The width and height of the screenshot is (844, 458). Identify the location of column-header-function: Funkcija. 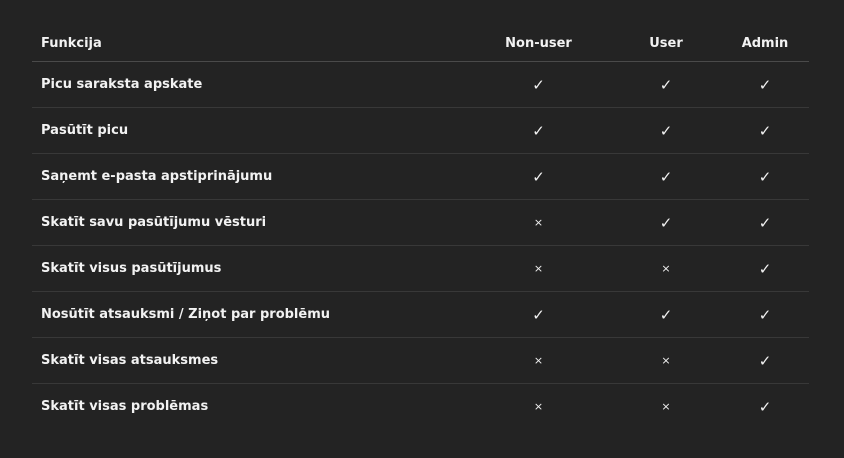
(71, 43).